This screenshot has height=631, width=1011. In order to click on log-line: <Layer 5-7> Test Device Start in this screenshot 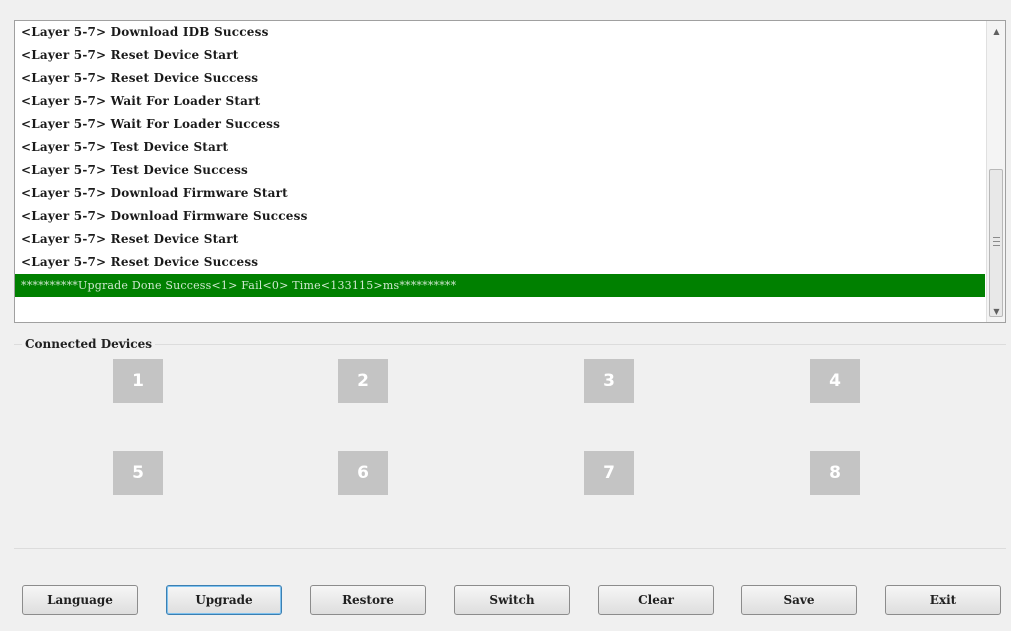, I will do `click(125, 147)`.